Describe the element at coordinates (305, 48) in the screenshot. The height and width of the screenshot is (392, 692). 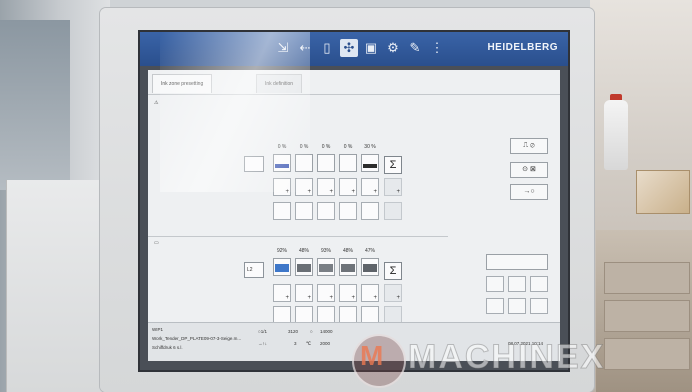
I see `arrow-left-icon: ⇠` at that location.